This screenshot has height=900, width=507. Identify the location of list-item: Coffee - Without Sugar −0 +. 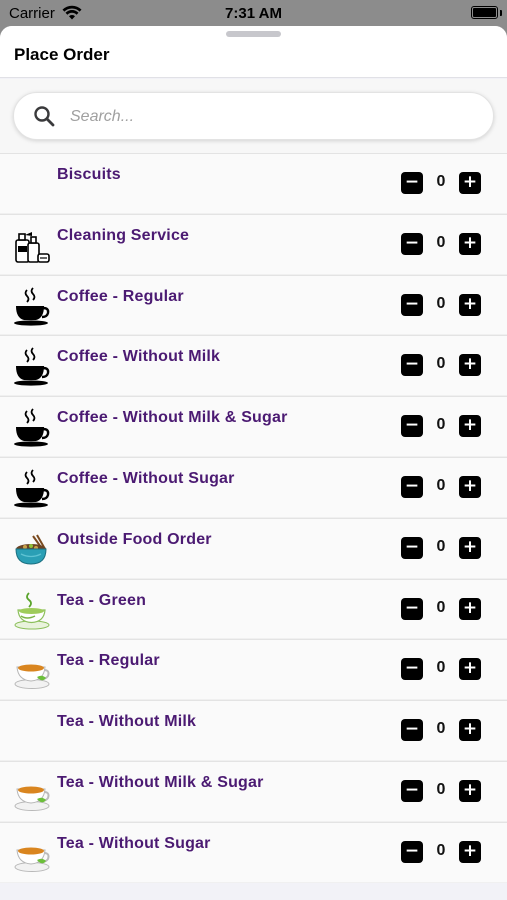
(253, 487).